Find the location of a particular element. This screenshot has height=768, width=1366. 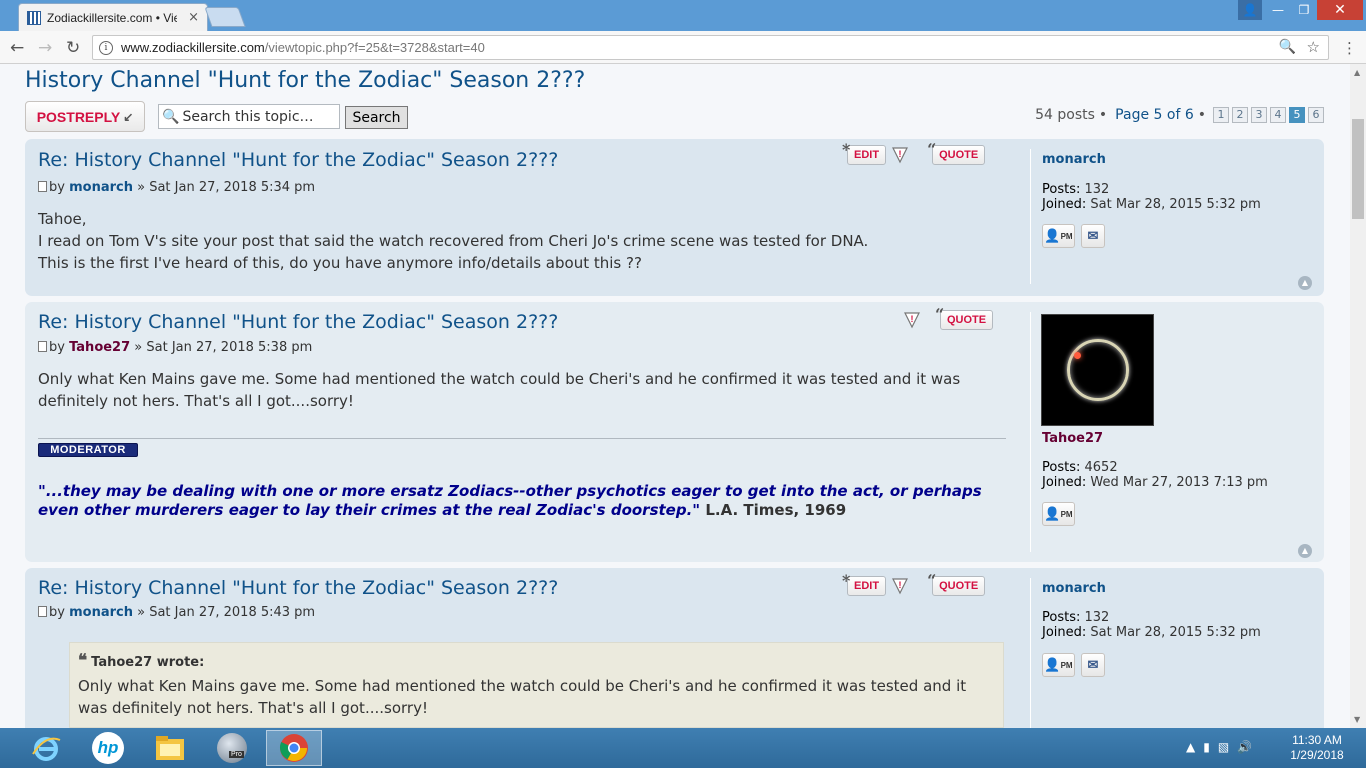

page-link-4: 4 is located at coordinates (1278, 115).